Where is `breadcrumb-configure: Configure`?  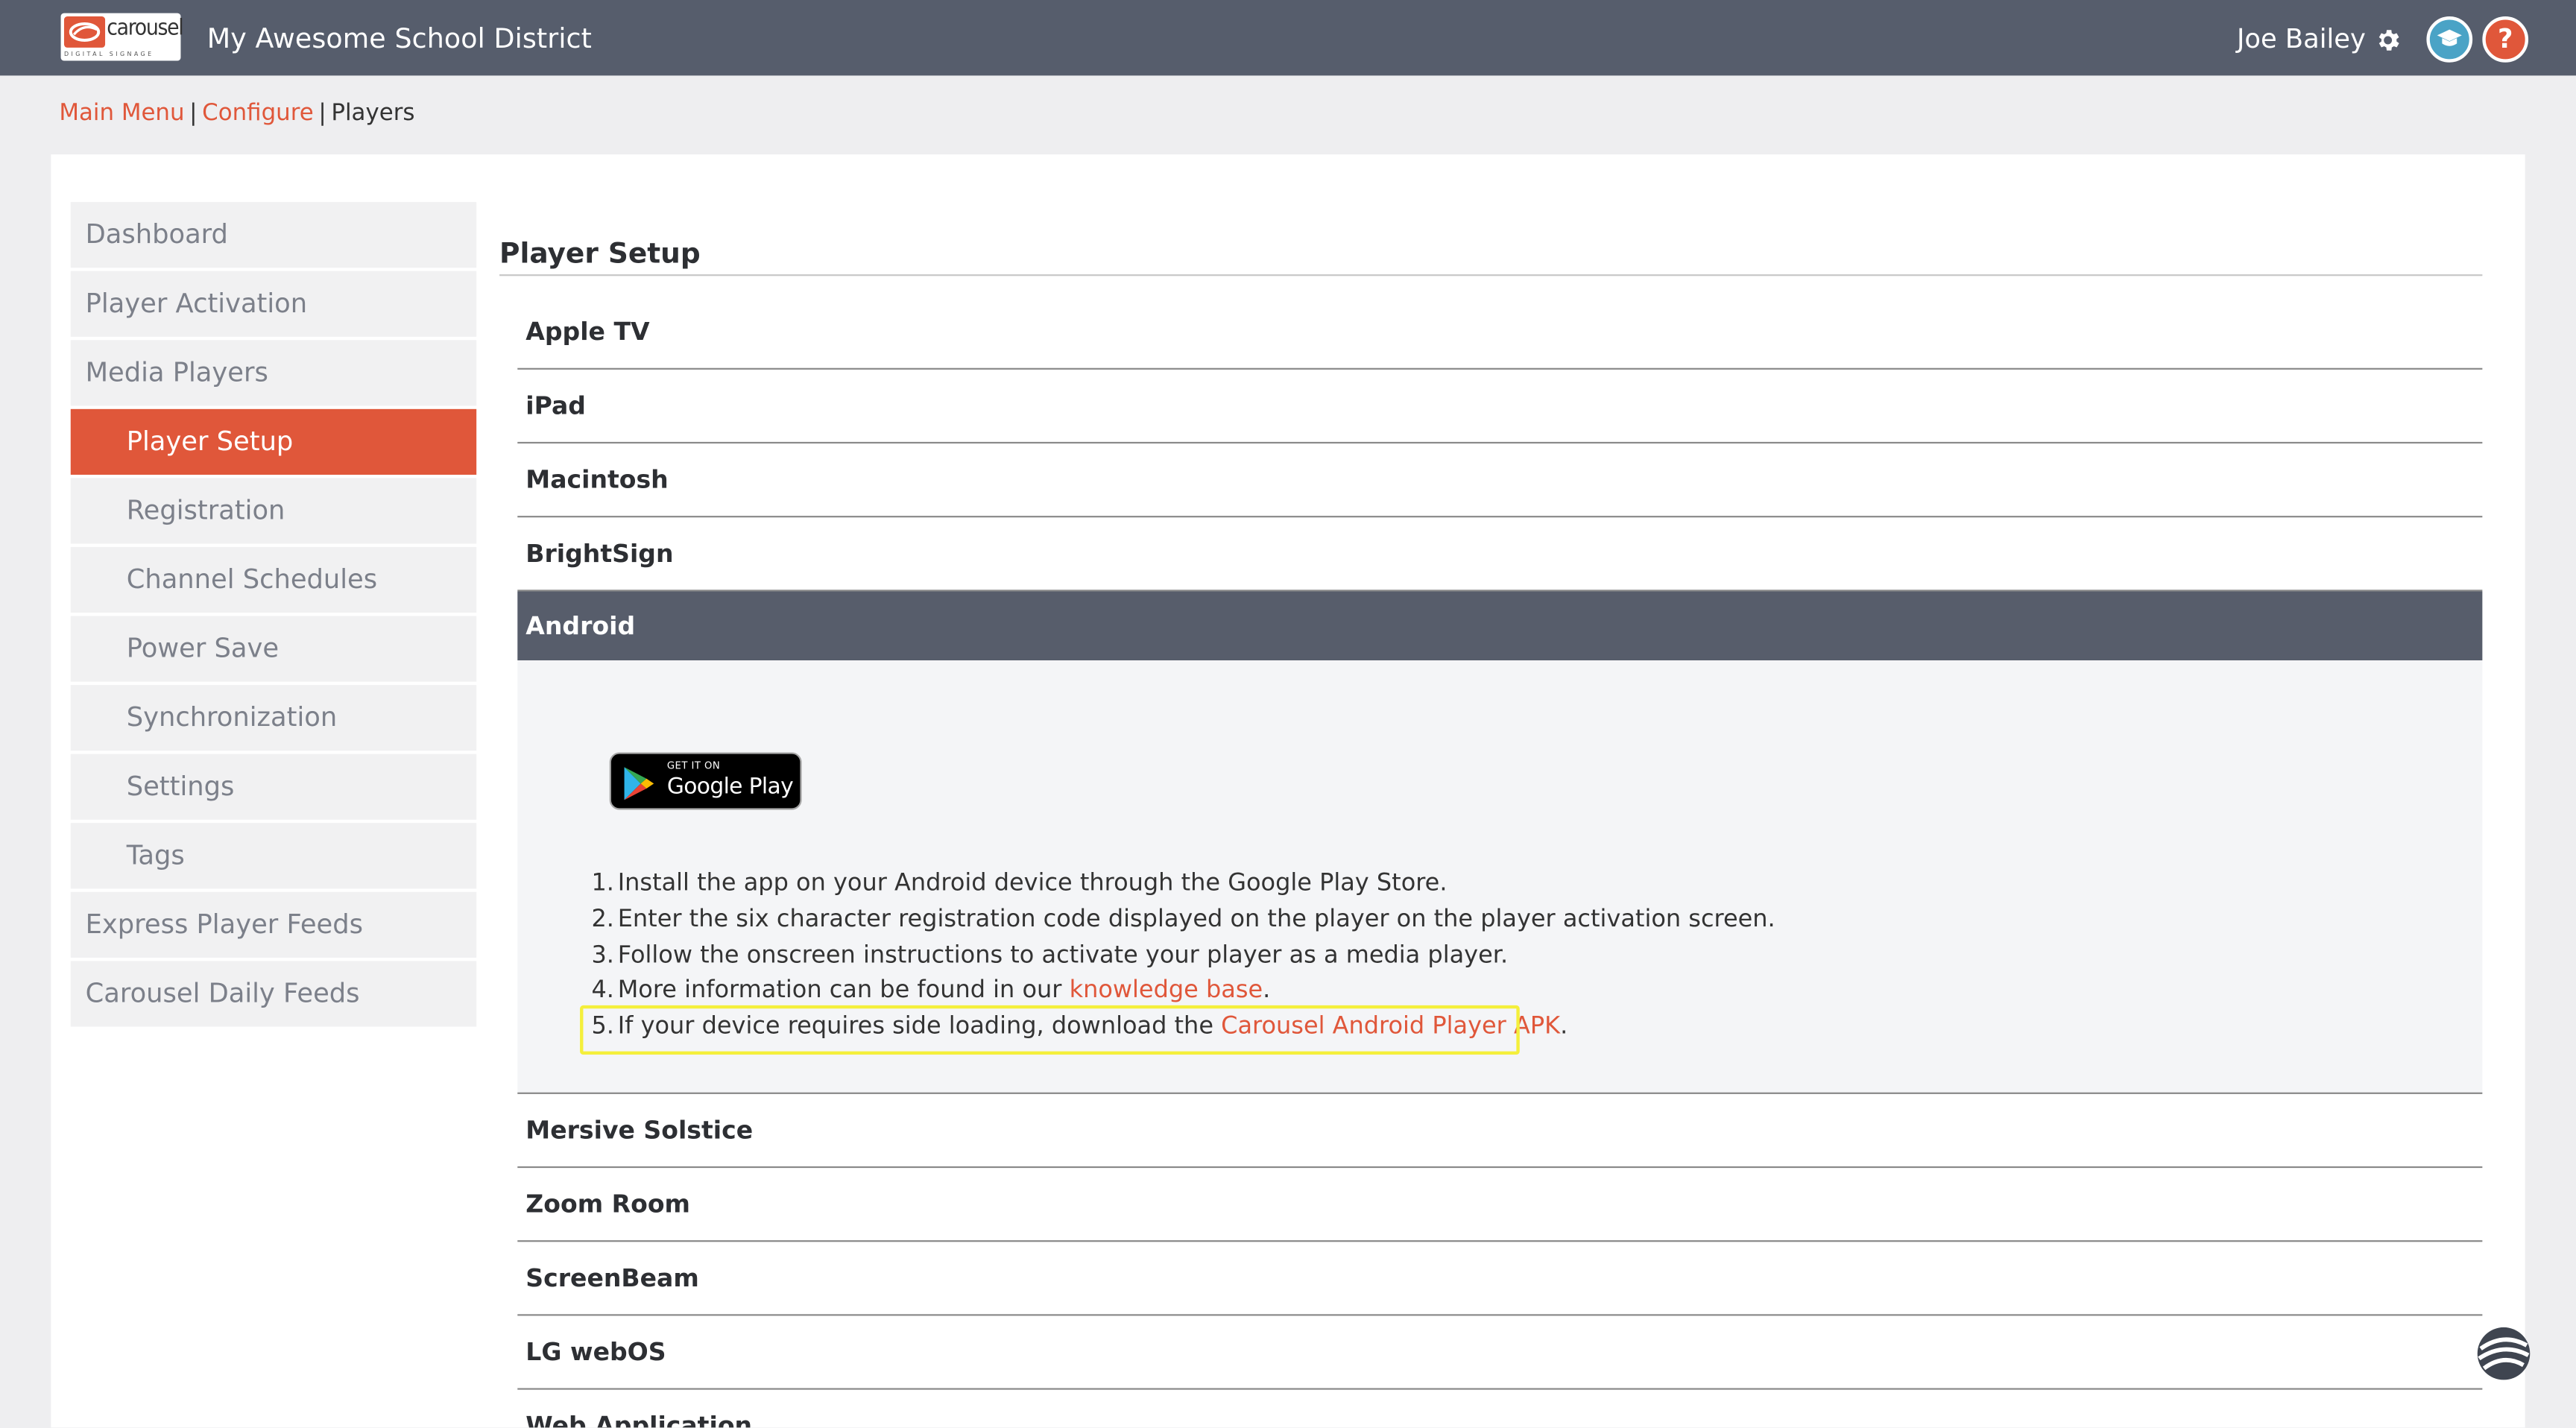 breadcrumb-configure: Configure is located at coordinates (258, 113).